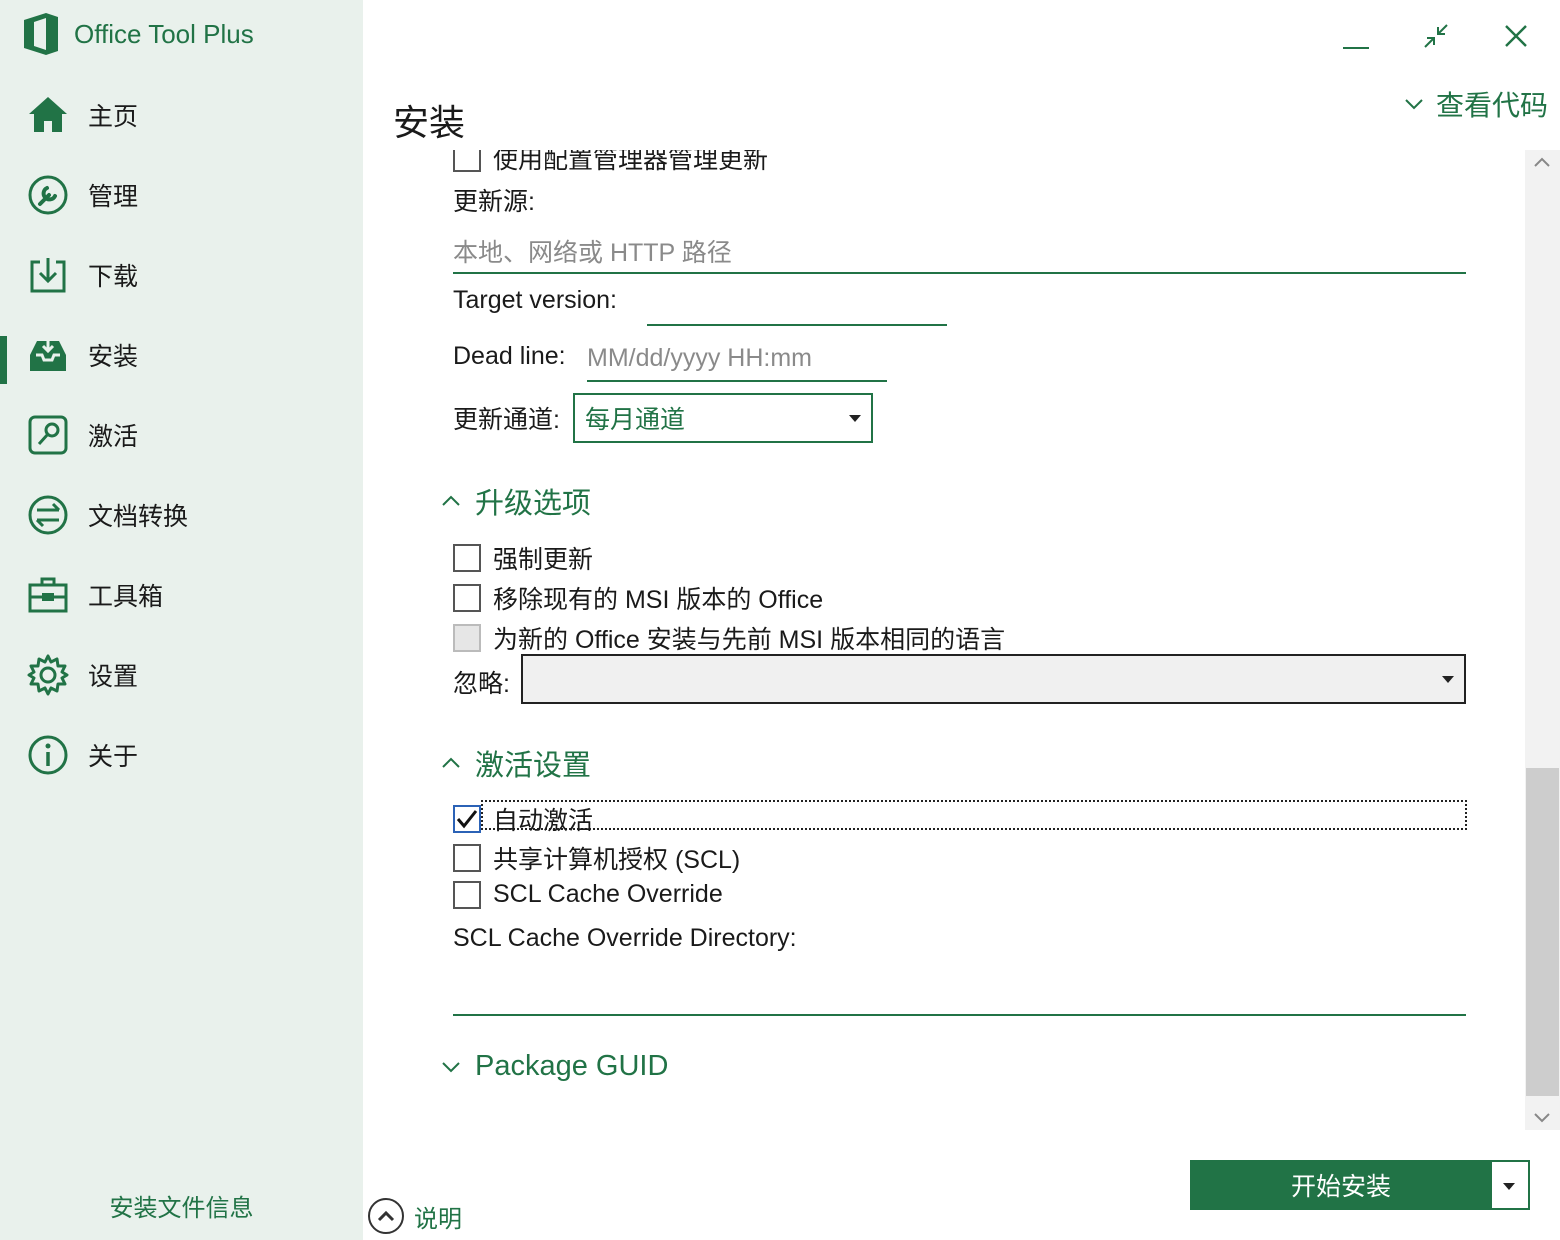 This screenshot has height=1240, width=1560. Describe the element at coordinates (48, 275) in the screenshot. I see `download-icon` at that location.